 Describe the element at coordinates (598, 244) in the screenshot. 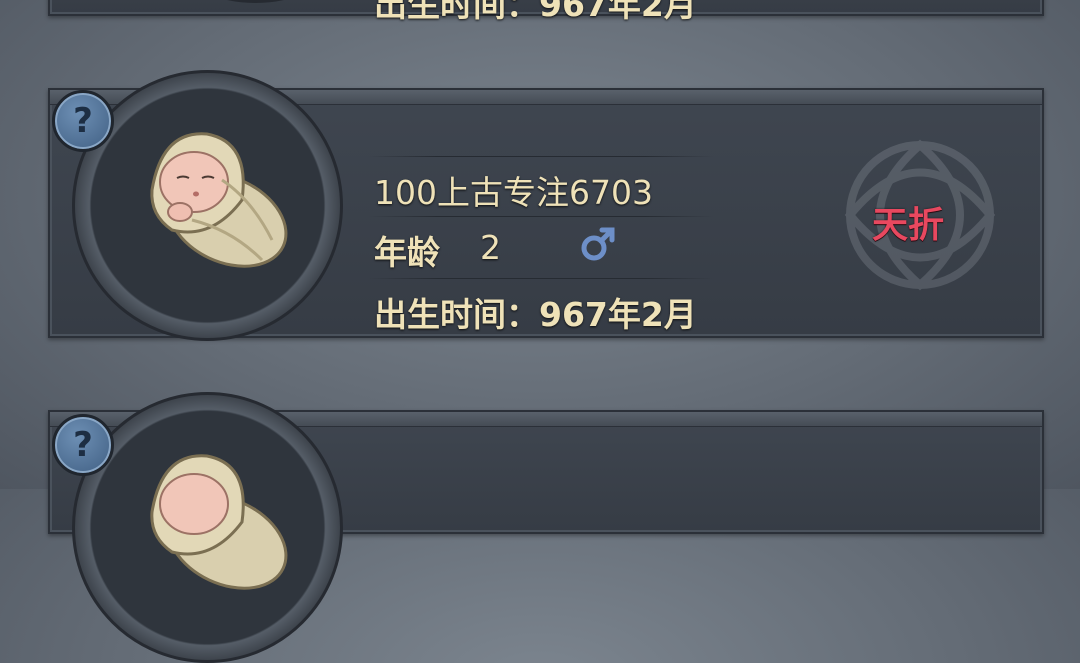

I see `male-symbol-icon` at that location.